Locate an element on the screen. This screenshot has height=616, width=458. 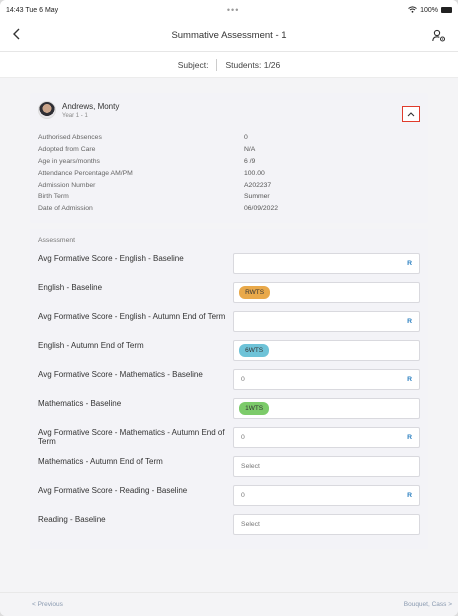
grade-badge: 1WTS is located at coordinates (254, 408).